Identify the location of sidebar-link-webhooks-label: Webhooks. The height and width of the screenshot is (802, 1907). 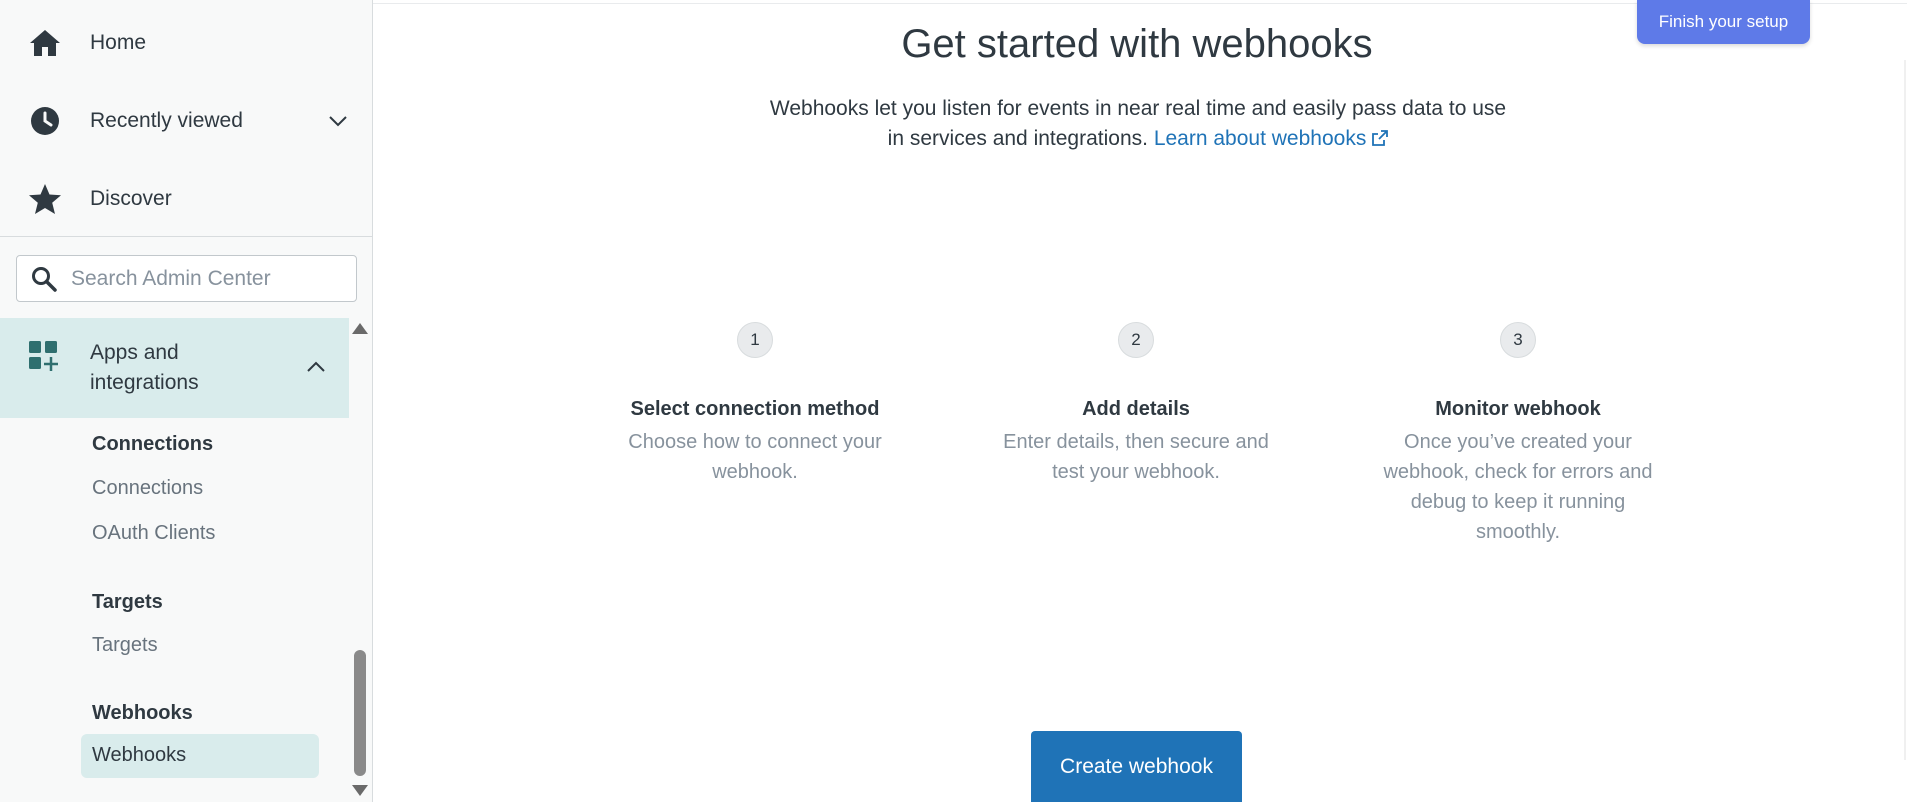
(139, 755).